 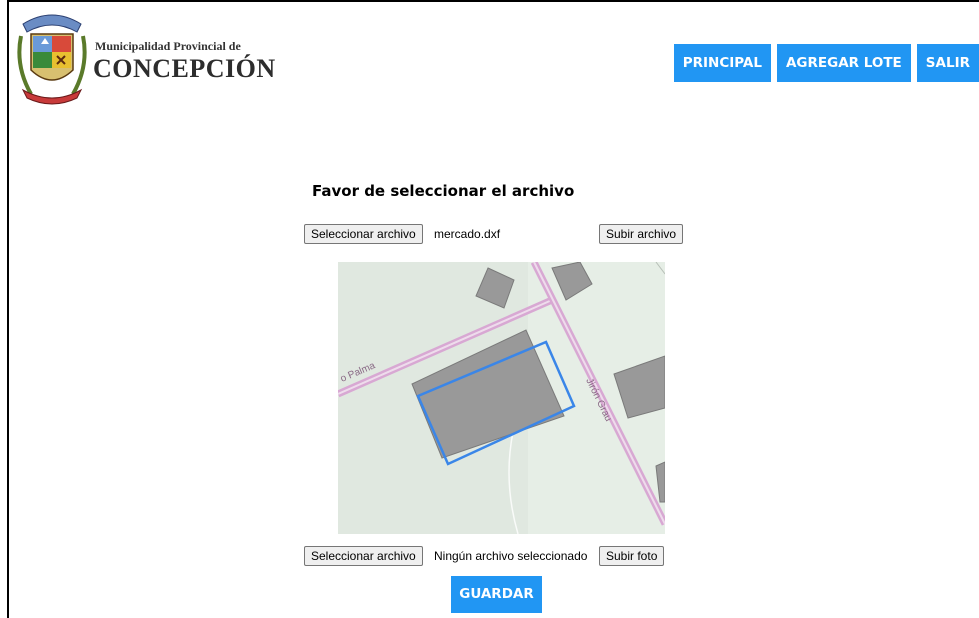 What do you see at coordinates (52, 59) in the screenshot?
I see `municipality-crest-logo` at bounding box center [52, 59].